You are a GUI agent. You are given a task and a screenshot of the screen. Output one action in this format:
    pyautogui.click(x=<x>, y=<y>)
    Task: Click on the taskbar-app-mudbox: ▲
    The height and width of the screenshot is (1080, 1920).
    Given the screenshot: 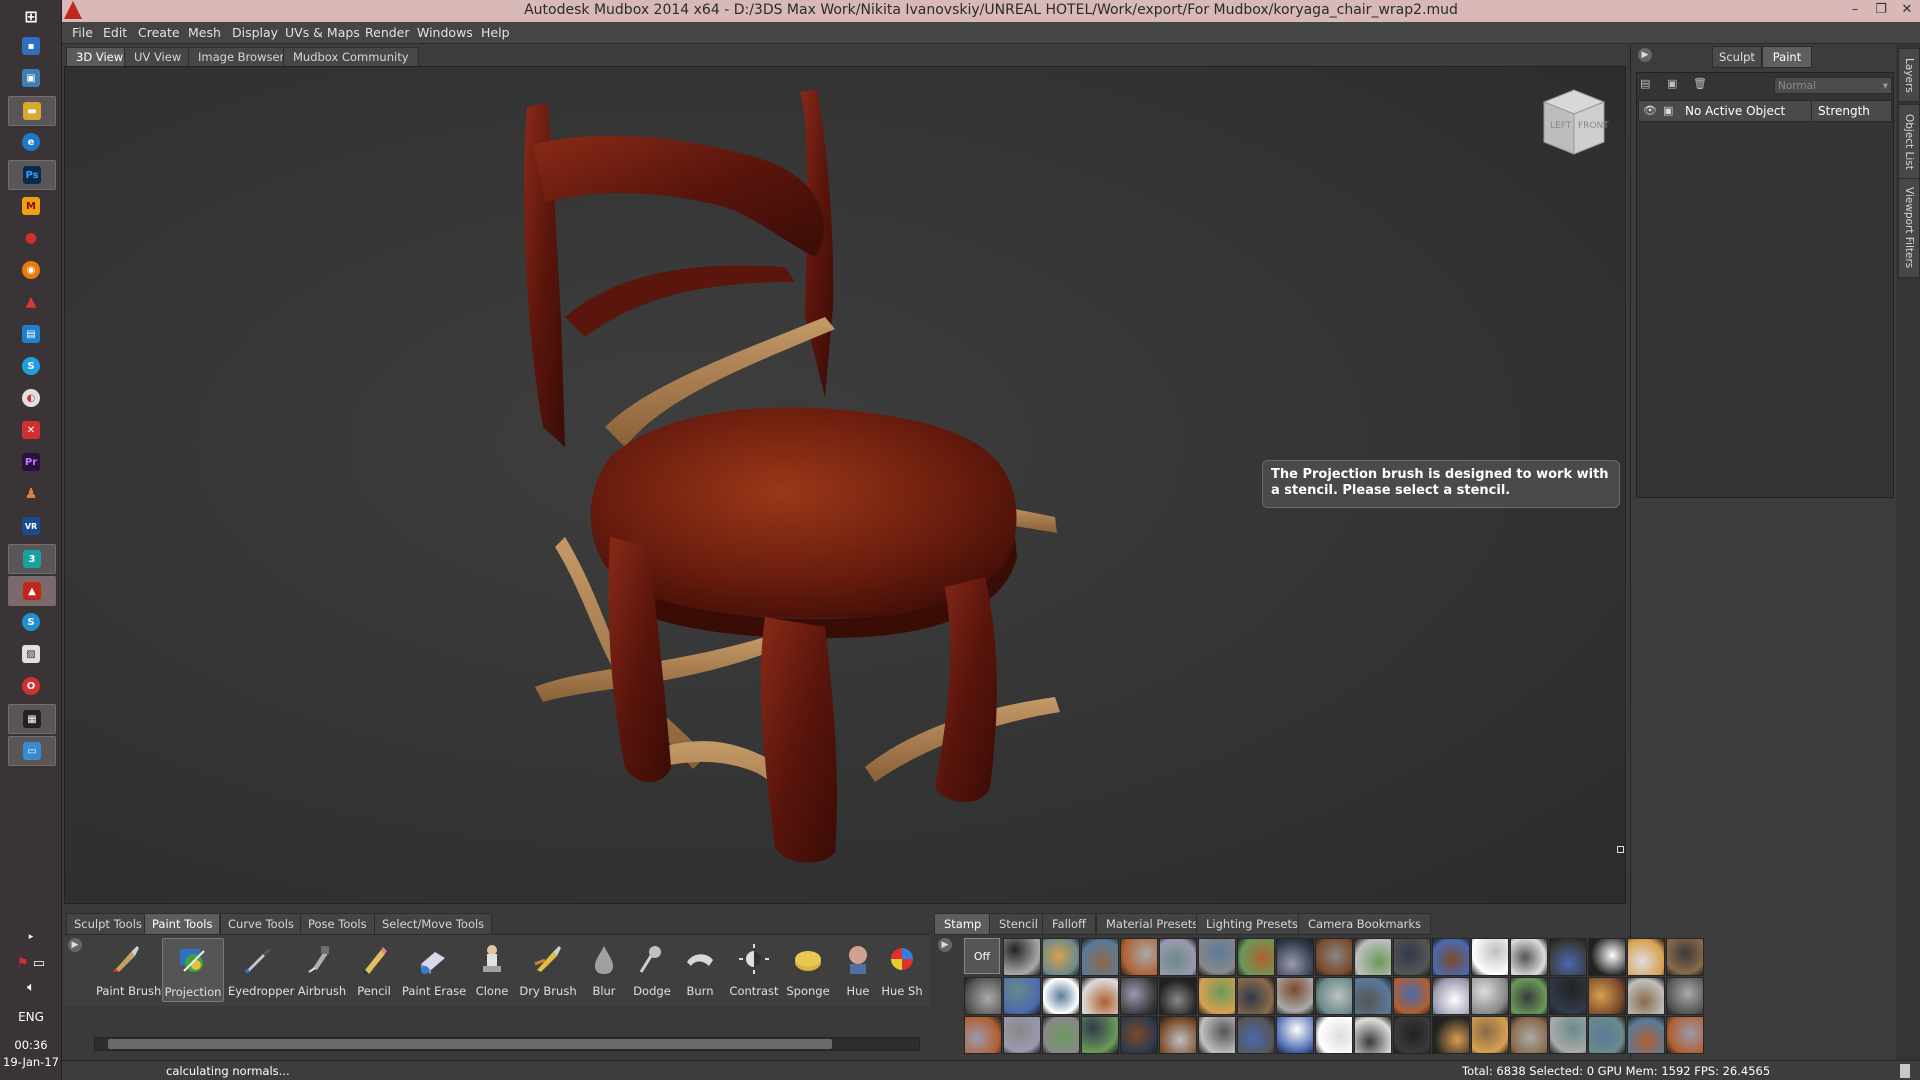 What is the action you would take?
    pyautogui.click(x=32, y=591)
    